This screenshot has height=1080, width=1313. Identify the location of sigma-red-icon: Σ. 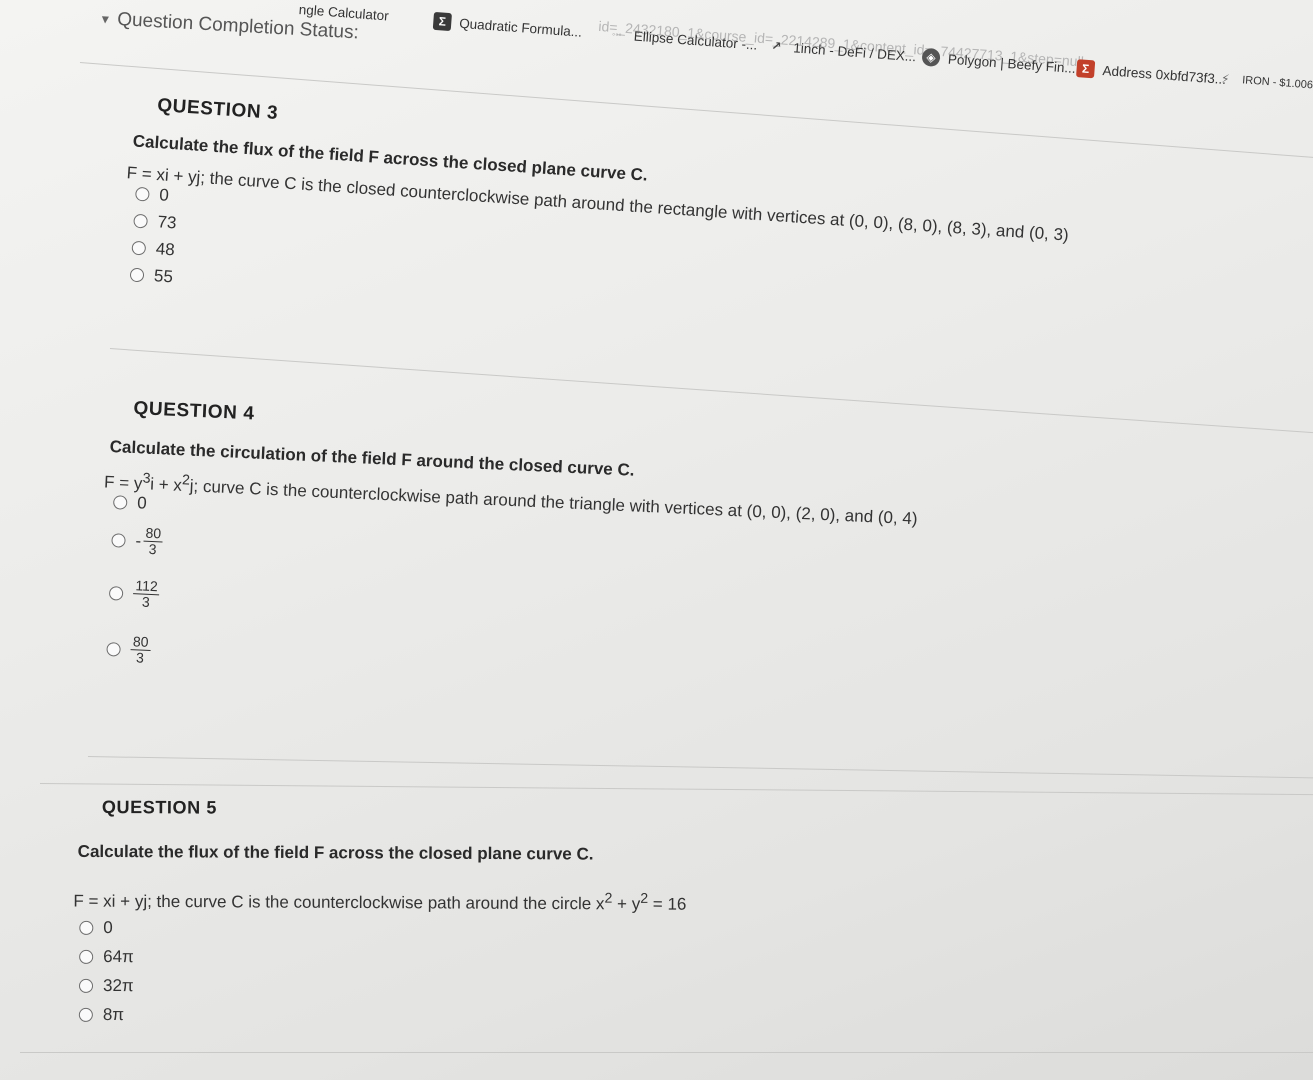
(1086, 69).